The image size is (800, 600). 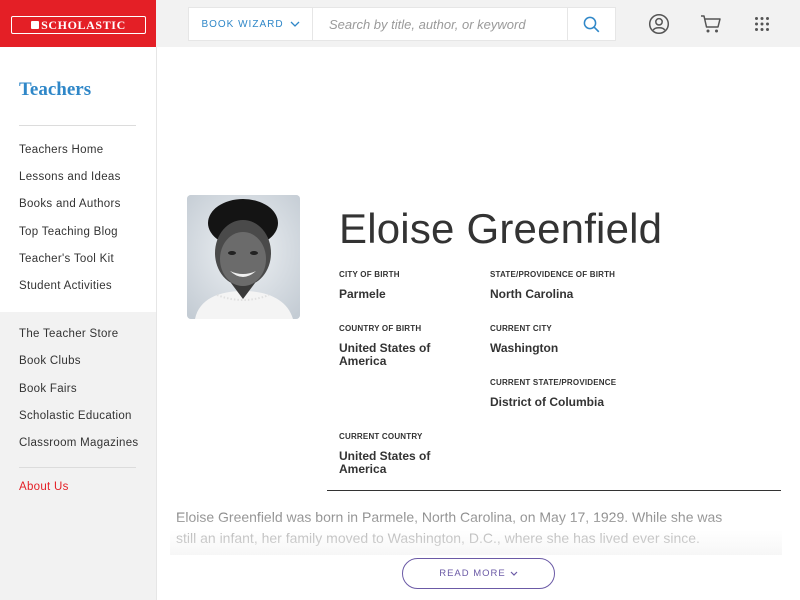 What do you see at coordinates (35, 25) in the screenshot?
I see `lamp-icon` at bounding box center [35, 25].